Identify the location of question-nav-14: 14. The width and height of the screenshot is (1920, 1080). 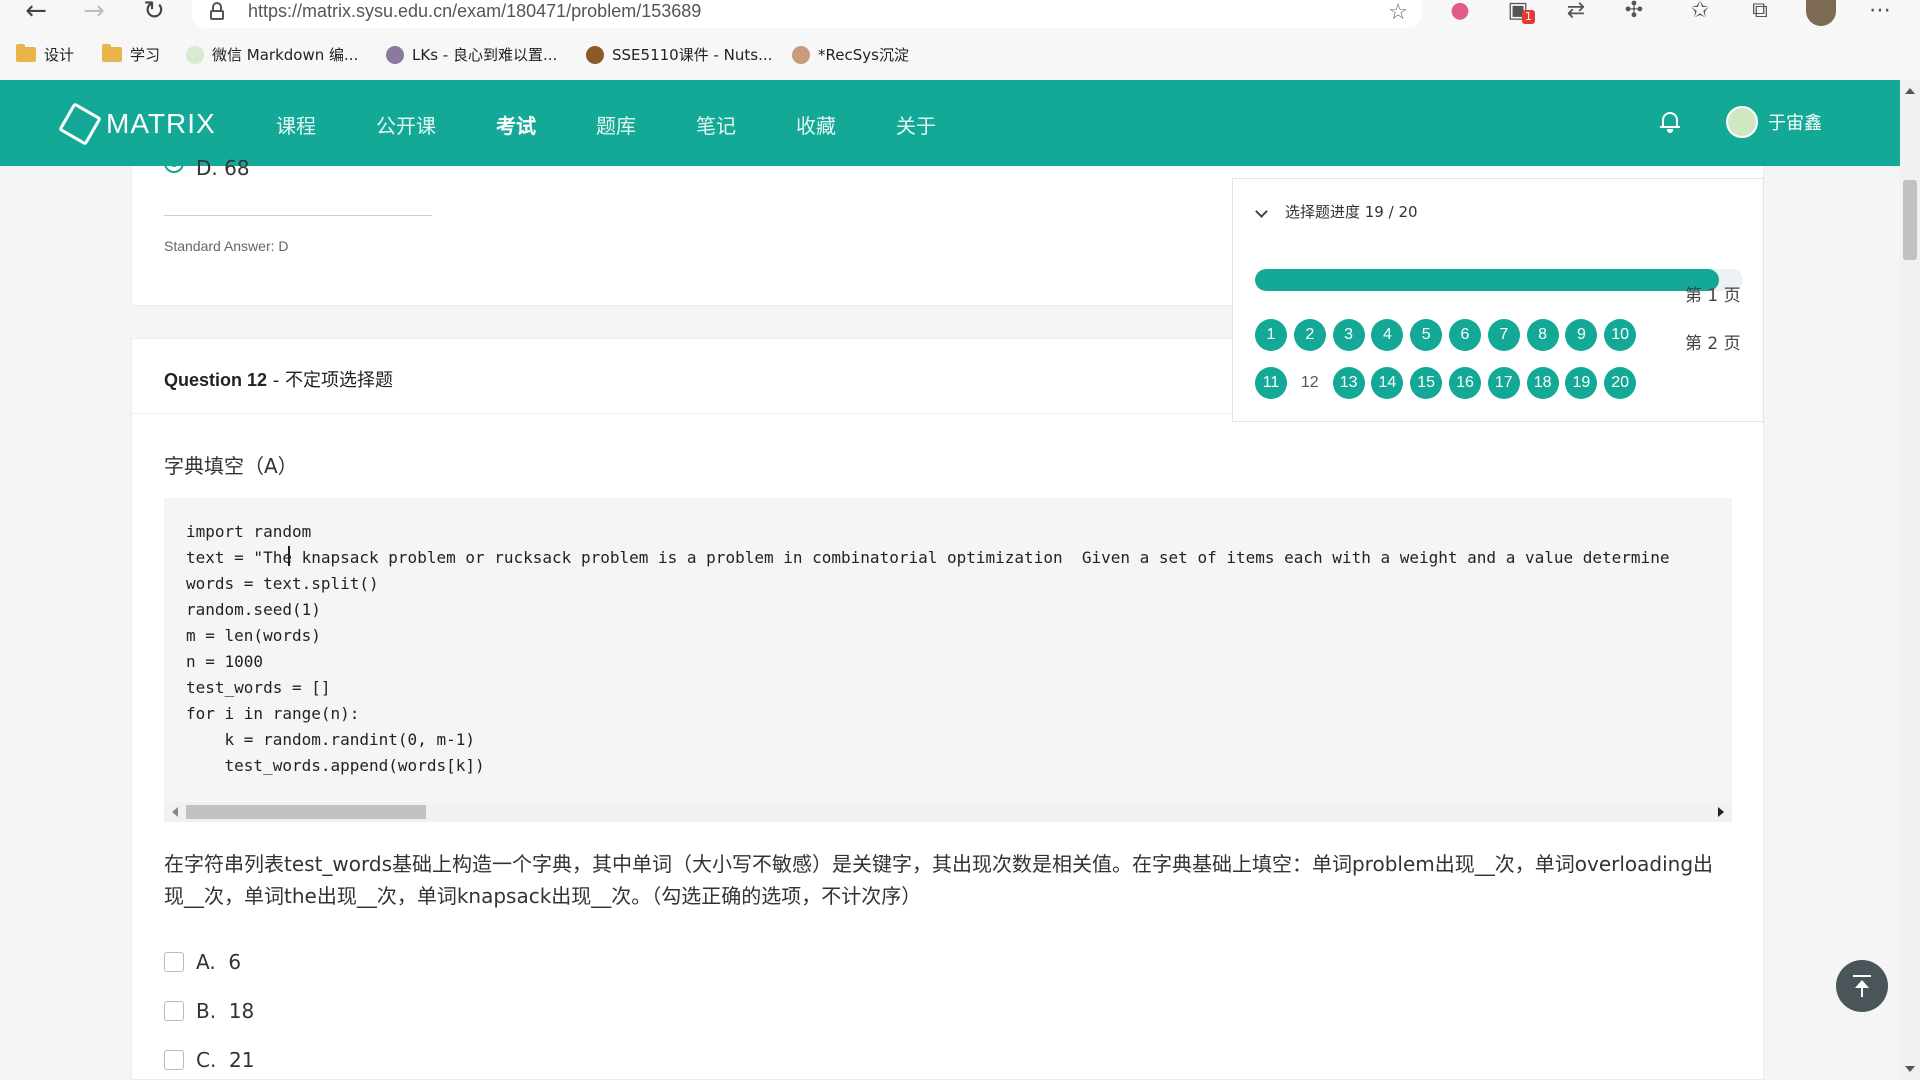
(1387, 383).